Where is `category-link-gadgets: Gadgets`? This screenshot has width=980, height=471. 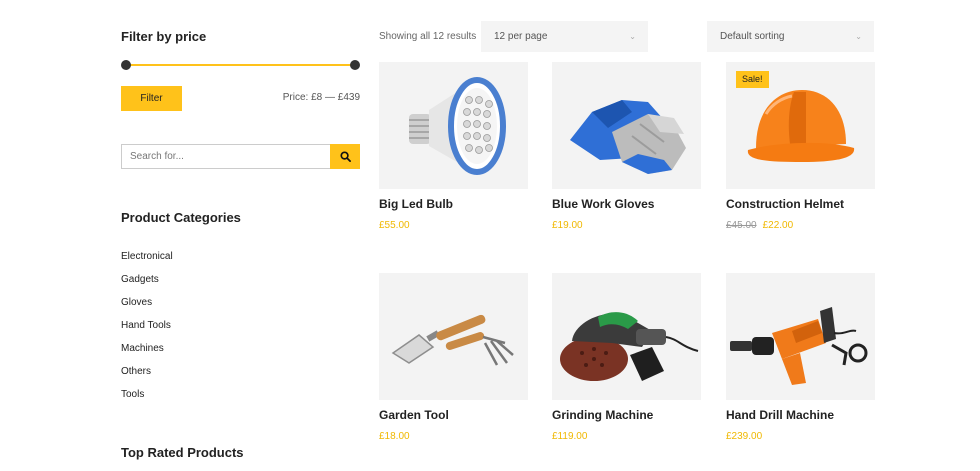
category-link-gadgets: Gadgets is located at coordinates (140, 279).